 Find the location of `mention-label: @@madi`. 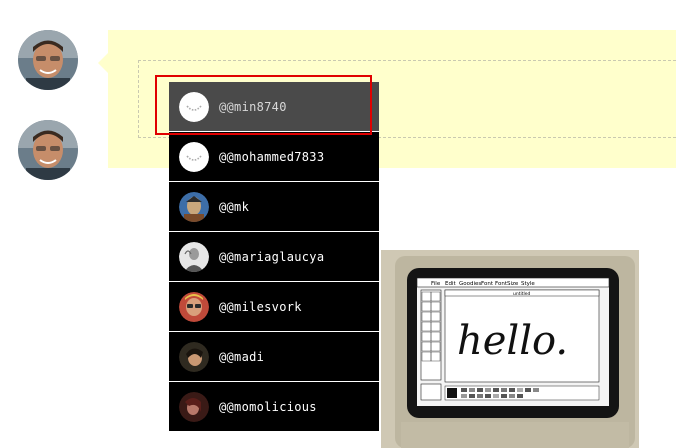

mention-label: @@madi is located at coordinates (242, 356).